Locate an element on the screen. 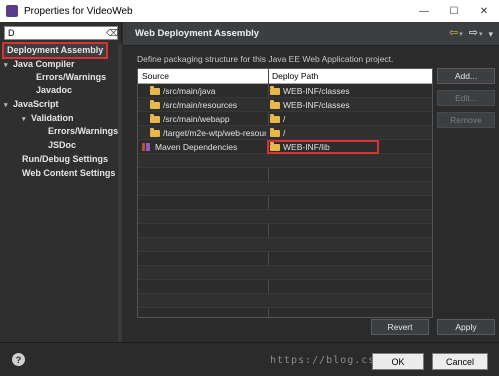  maximize-button: ☐ is located at coordinates (454, 11).